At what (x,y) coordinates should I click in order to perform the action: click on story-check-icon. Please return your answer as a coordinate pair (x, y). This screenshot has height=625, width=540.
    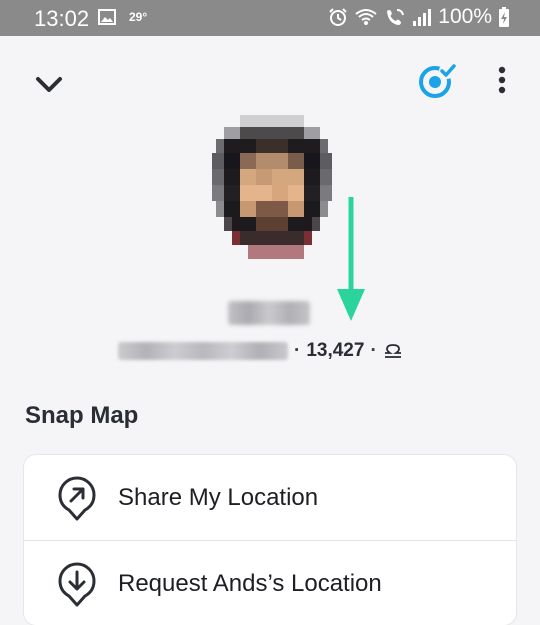
    Looking at the image, I should click on (437, 81).